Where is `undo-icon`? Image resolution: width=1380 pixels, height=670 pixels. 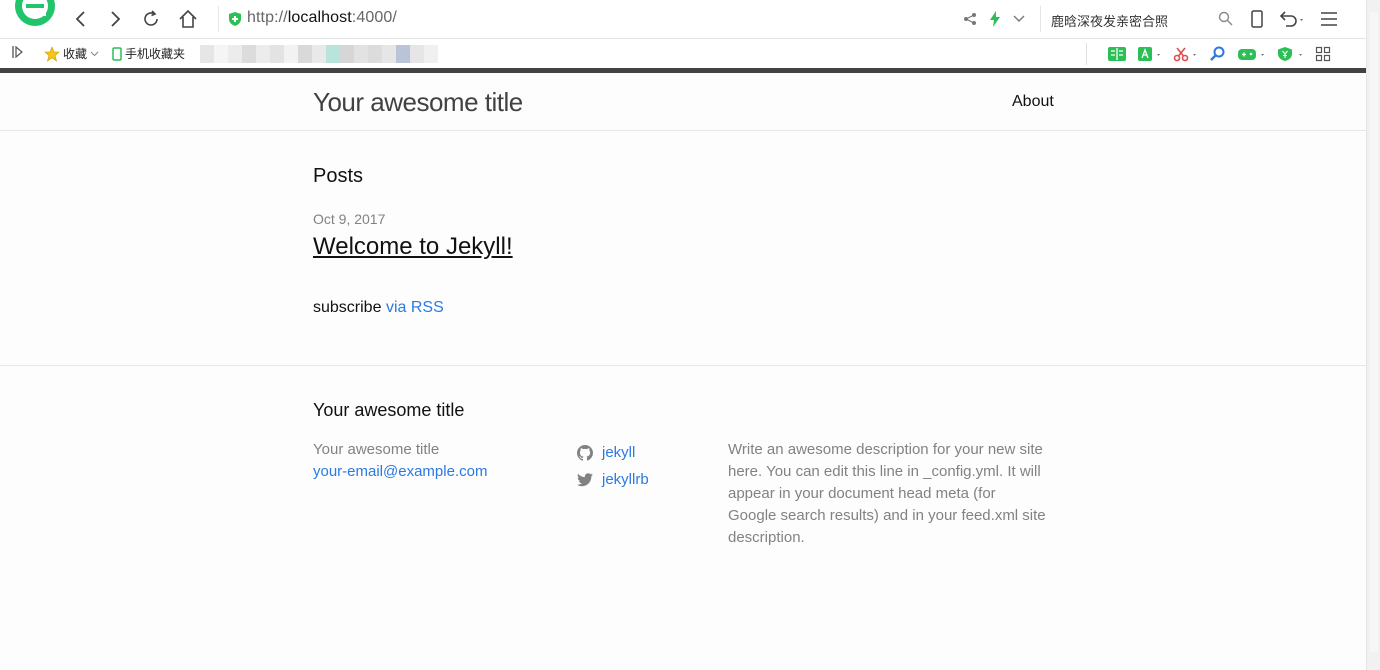
undo-icon is located at coordinates (1292, 19).